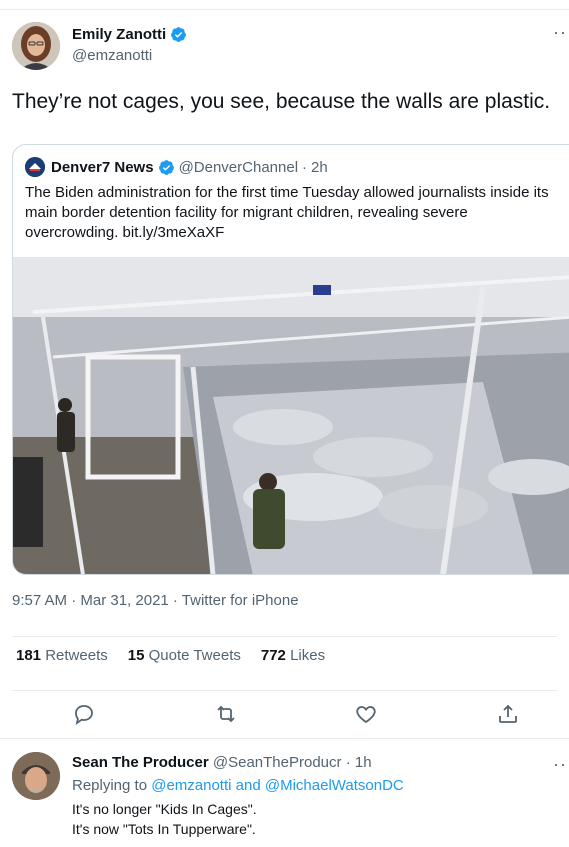  Describe the element at coordinates (76, 655) in the screenshot. I see `retweets-label: Retweets` at that location.